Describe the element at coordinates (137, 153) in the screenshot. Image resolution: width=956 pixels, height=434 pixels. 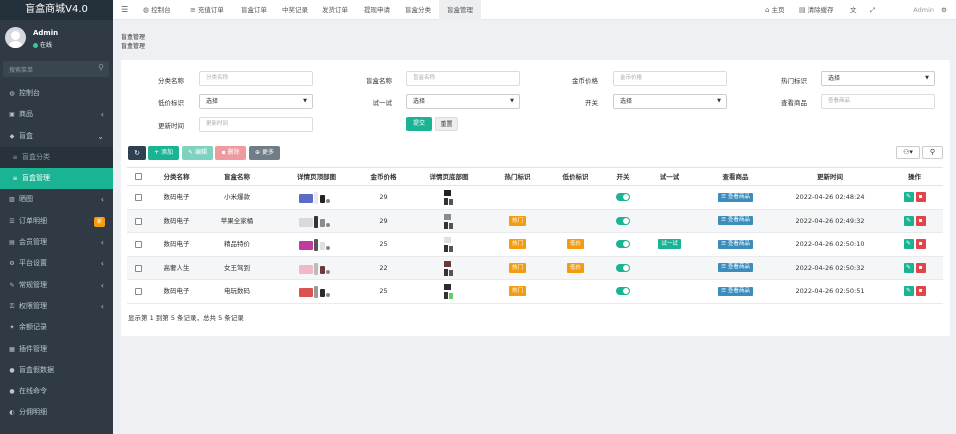
I see `refresh-button: ↻` at that location.